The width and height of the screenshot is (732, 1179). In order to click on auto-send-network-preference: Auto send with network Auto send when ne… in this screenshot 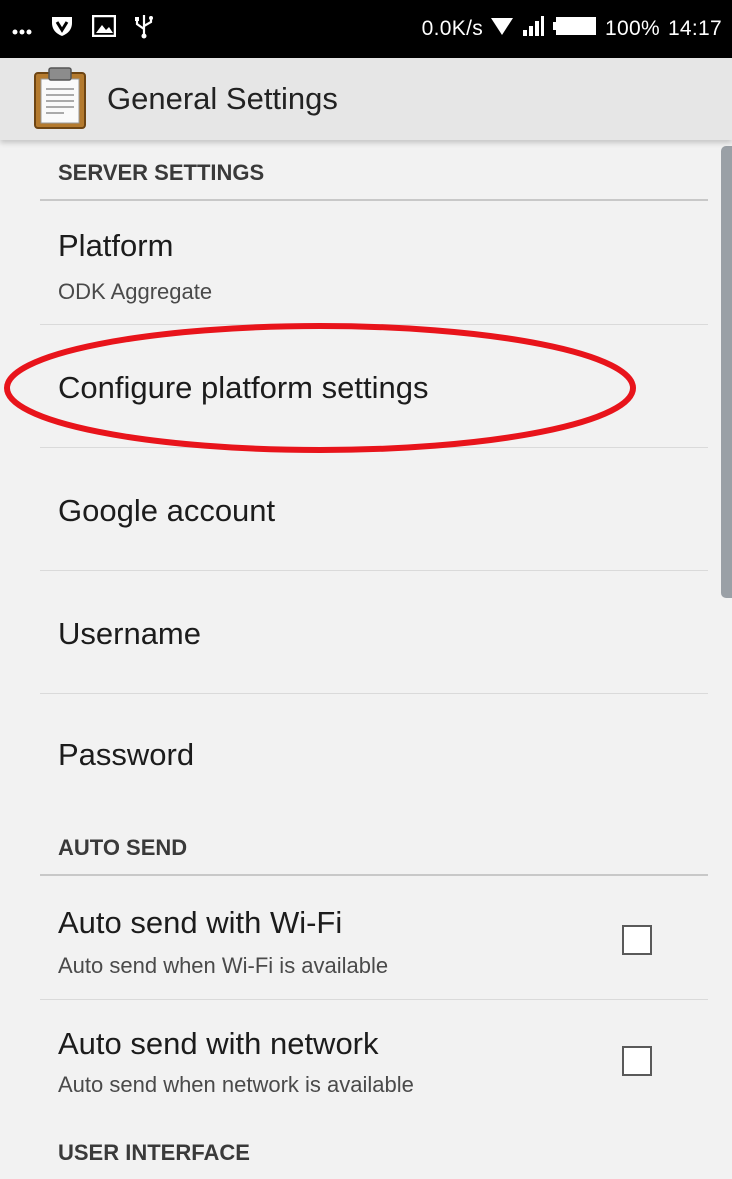, I will do `click(360, 1061)`.